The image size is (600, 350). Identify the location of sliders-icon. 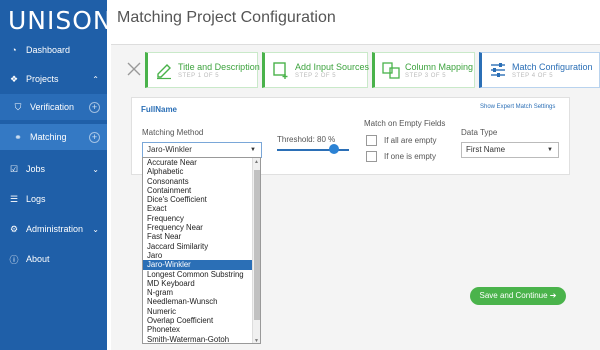
(498, 70).